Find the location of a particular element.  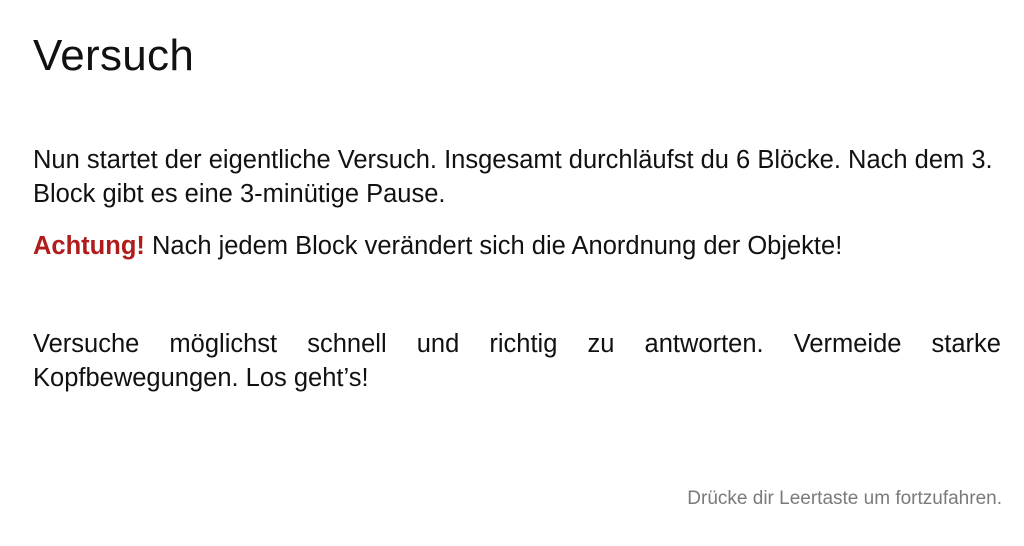

slide-title: Versuch is located at coordinates (114, 55).